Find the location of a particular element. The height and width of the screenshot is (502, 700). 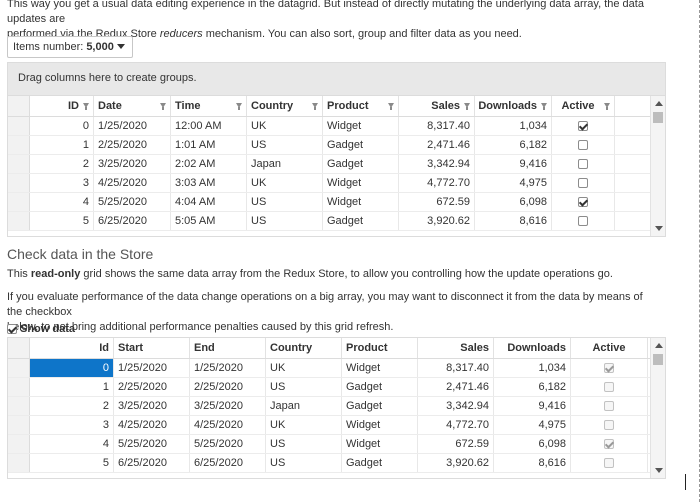

table-row: 5 6/25/2020 5:05 AM US Gadget 3,920.62 8,616 is located at coordinates (336, 221).